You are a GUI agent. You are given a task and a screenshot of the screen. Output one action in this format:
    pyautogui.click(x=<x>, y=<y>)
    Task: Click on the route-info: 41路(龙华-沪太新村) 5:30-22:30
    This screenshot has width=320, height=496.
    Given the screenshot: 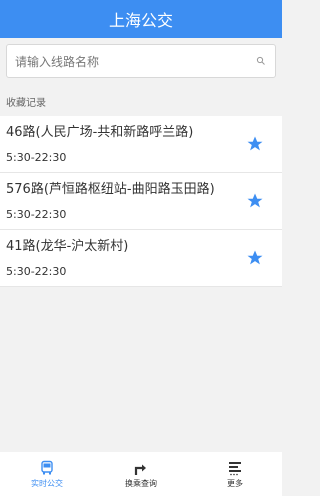 What is the action you would take?
    pyautogui.click(x=126, y=258)
    